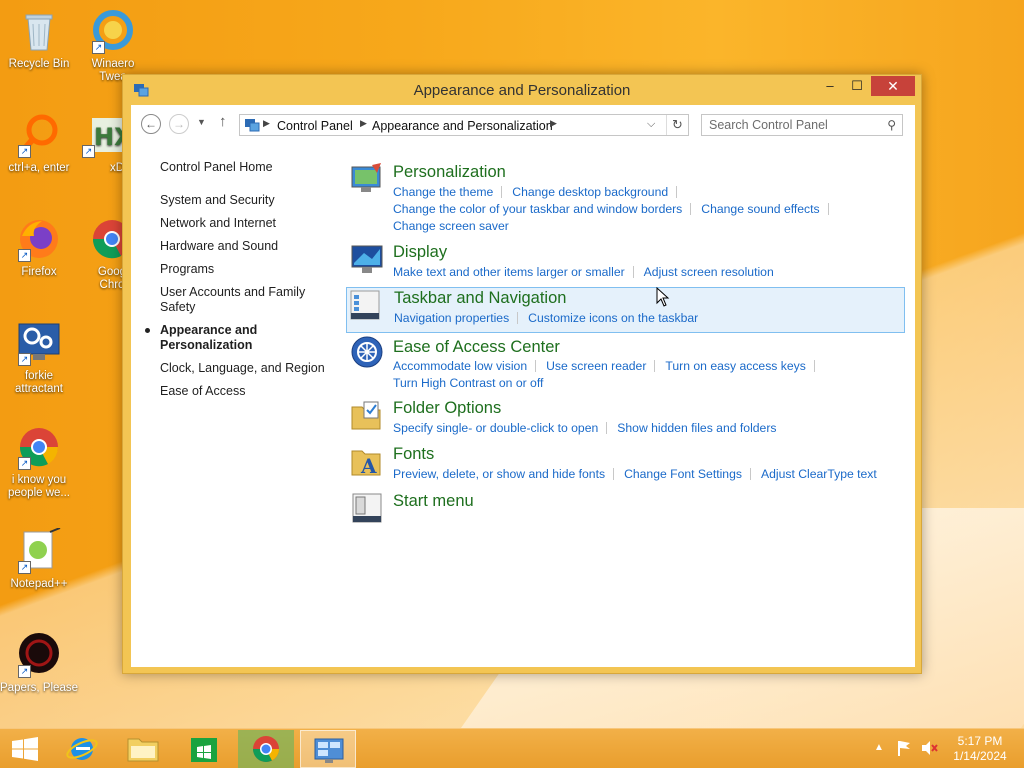 This screenshot has height=768, width=1024. What do you see at coordinates (443, 192) in the screenshot?
I see `link-change-theme: Change the theme` at bounding box center [443, 192].